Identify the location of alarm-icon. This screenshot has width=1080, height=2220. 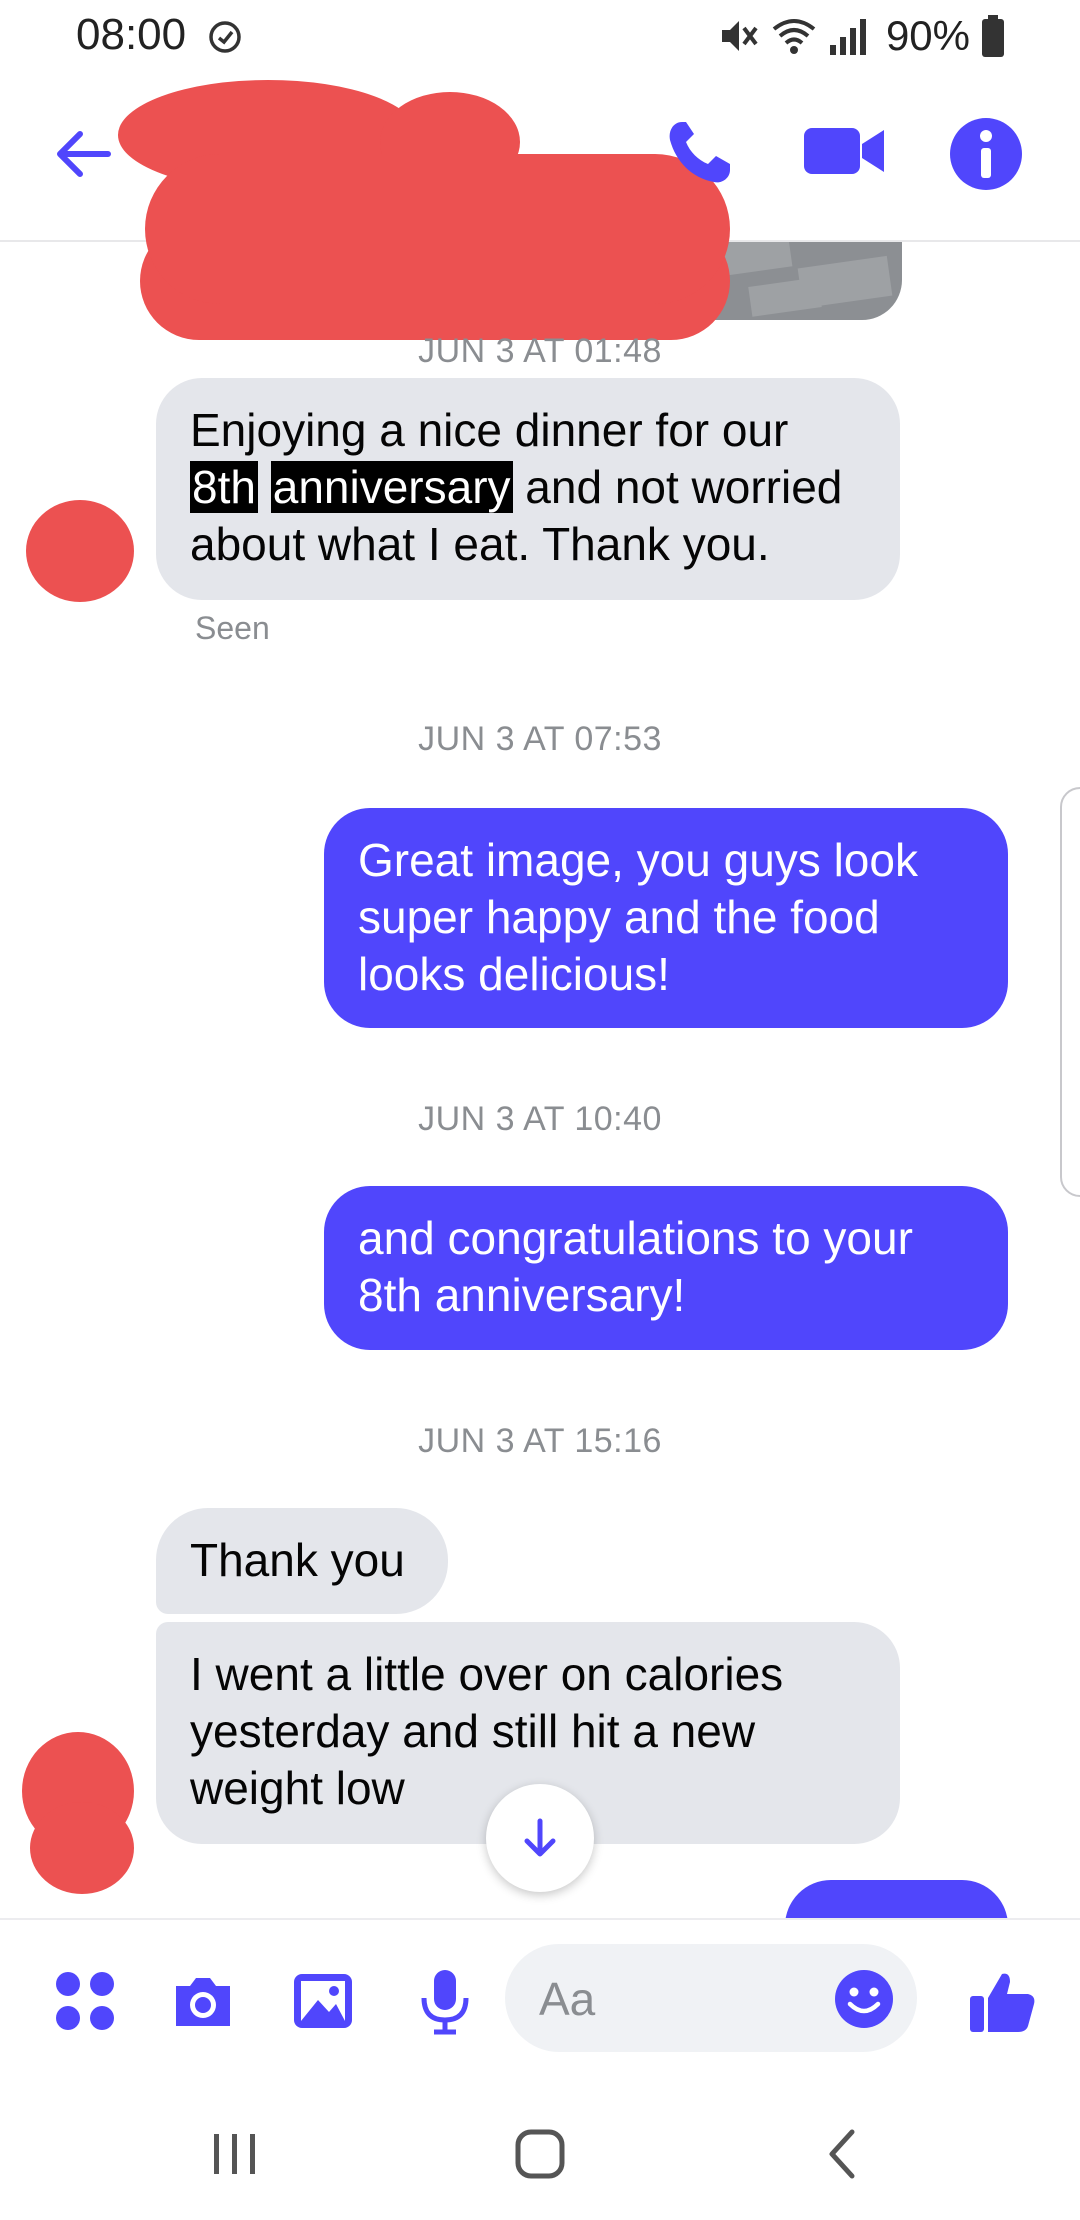
(225, 37).